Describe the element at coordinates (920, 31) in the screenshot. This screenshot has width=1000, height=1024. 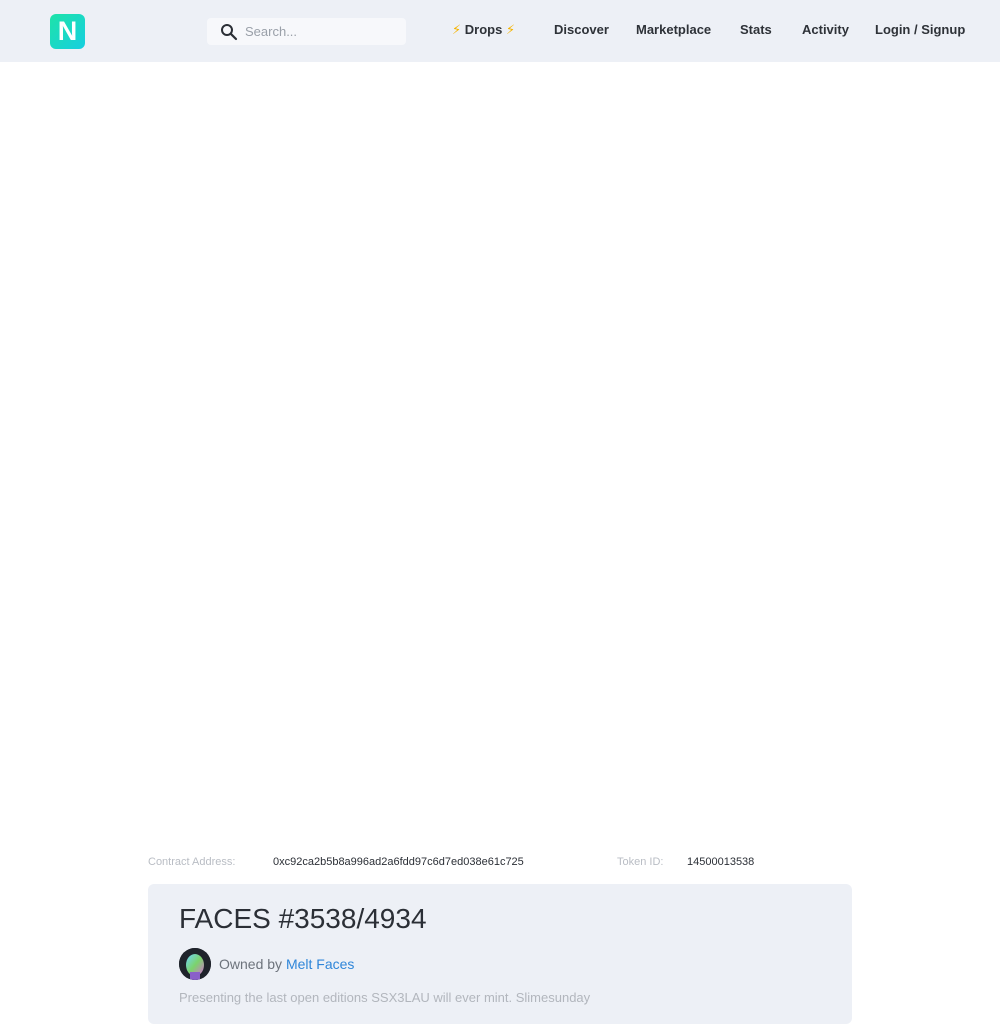
I see `nav-login-signup: Login / Signup` at that location.